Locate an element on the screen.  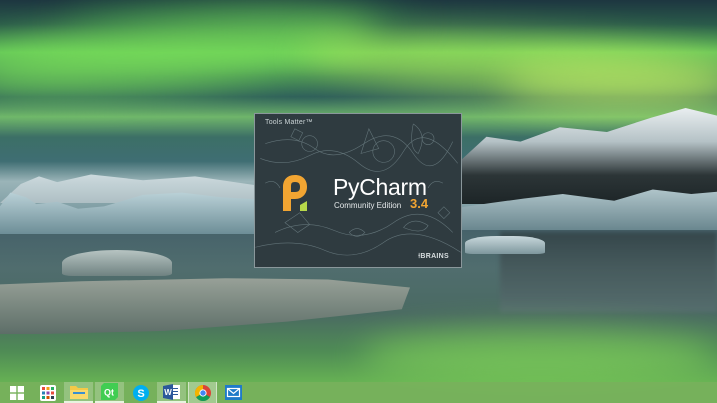
svg-text: Qt is located at coordinates (109, 393).